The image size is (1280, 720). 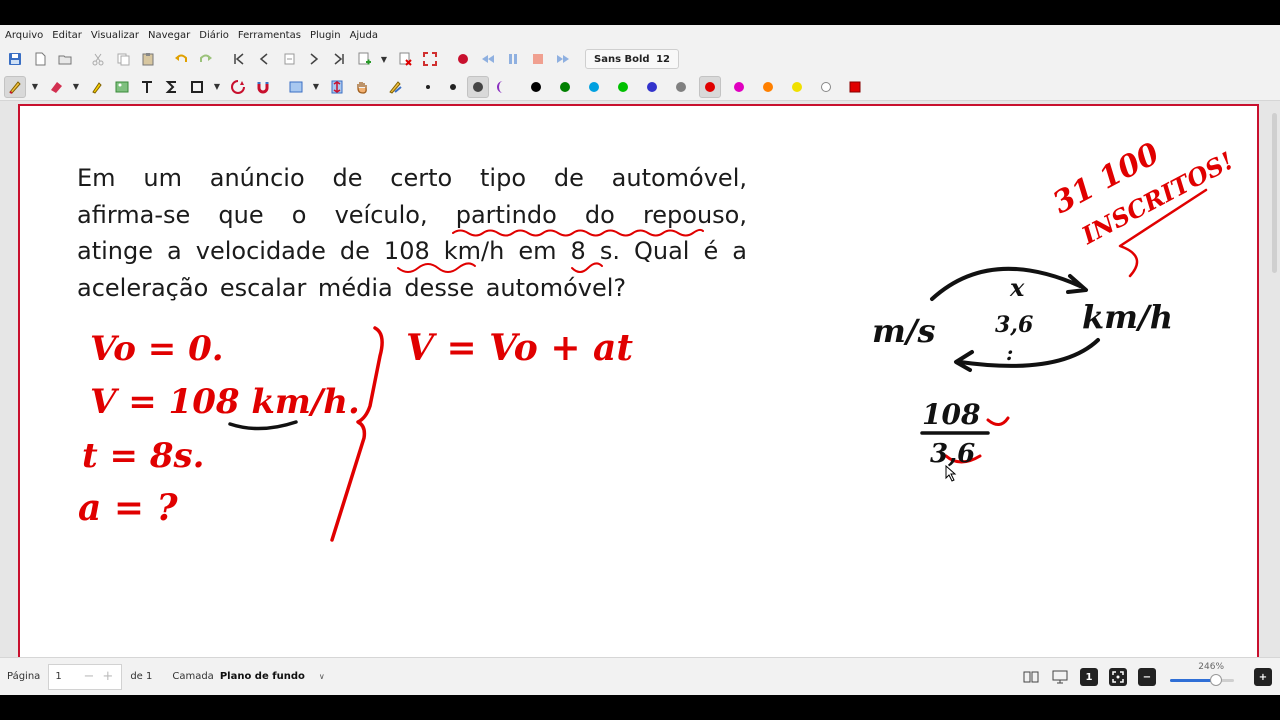 I want to click on fullscreen-icon, so click(x=430, y=59).